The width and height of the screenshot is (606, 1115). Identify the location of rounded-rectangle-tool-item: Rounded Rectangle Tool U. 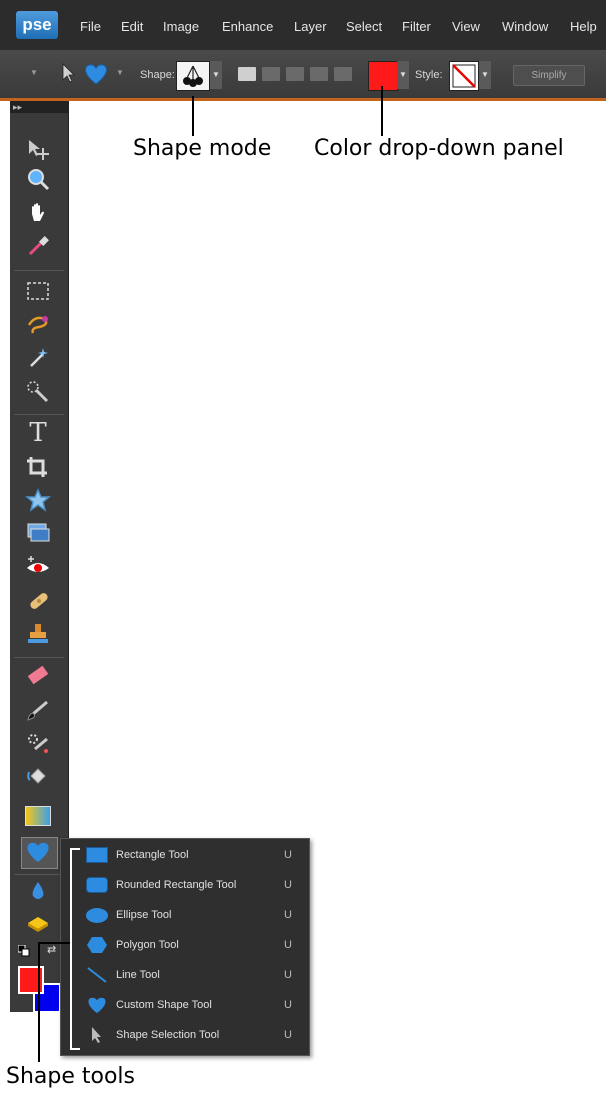
(194, 885).